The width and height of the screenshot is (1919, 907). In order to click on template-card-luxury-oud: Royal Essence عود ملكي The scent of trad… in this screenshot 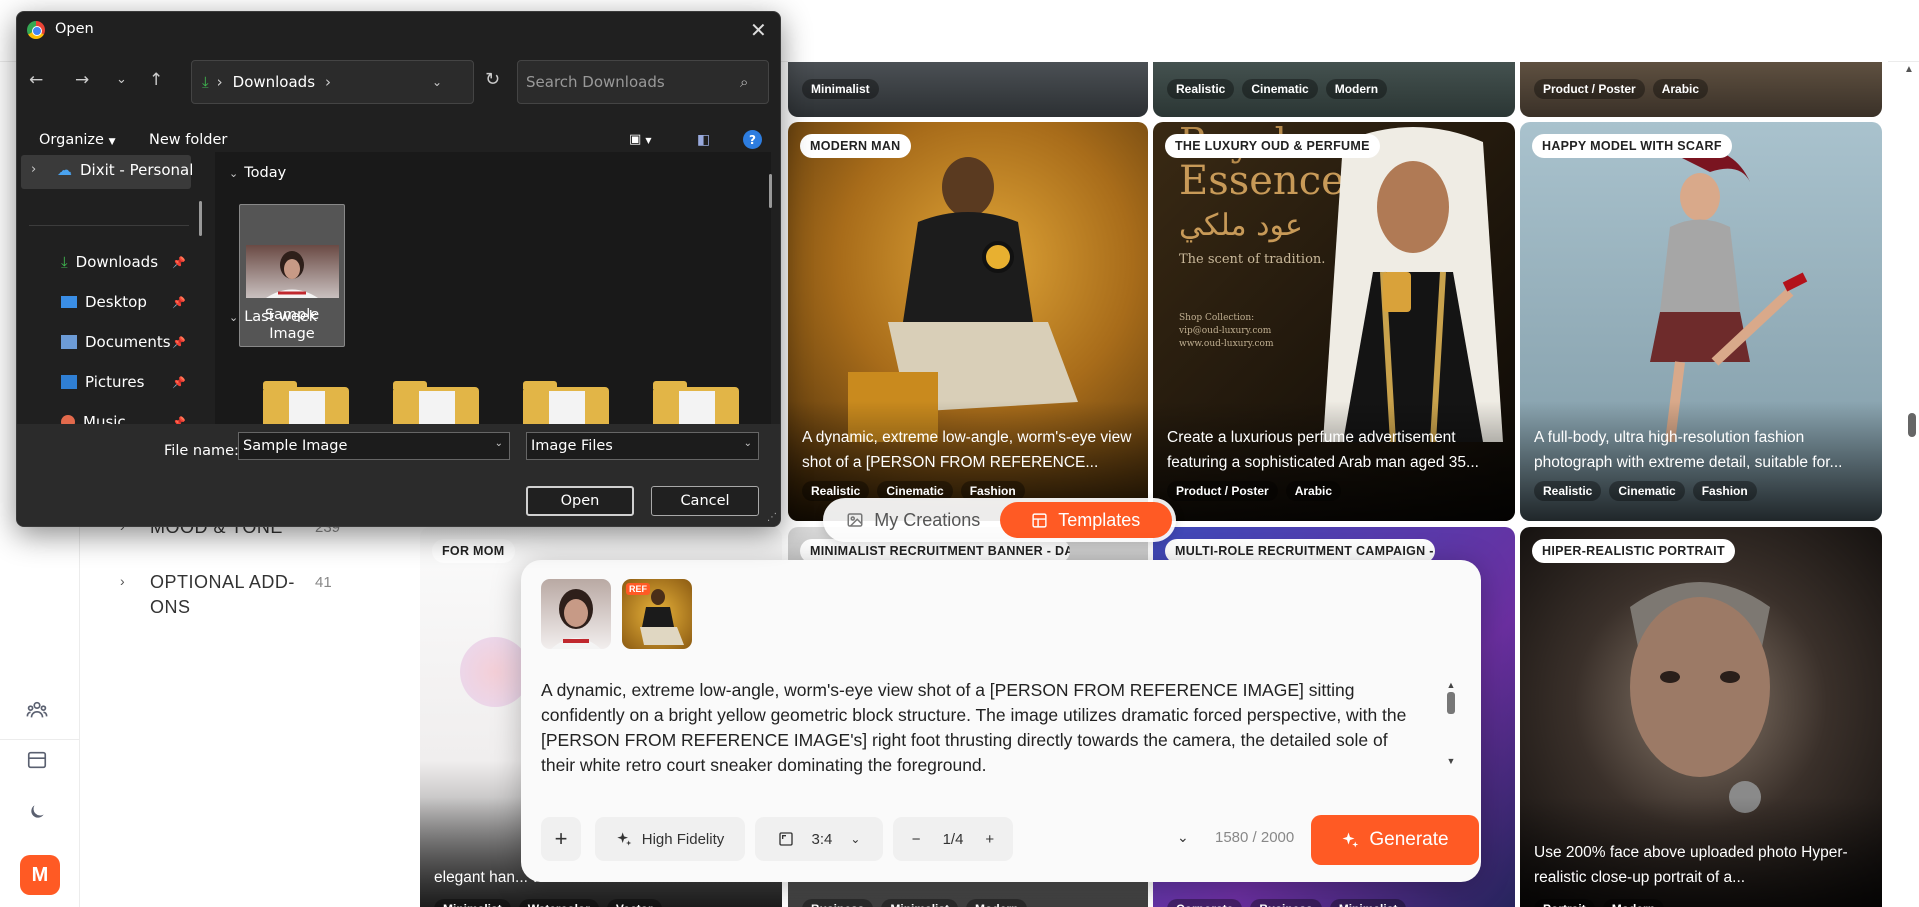, I will do `click(1334, 321)`.